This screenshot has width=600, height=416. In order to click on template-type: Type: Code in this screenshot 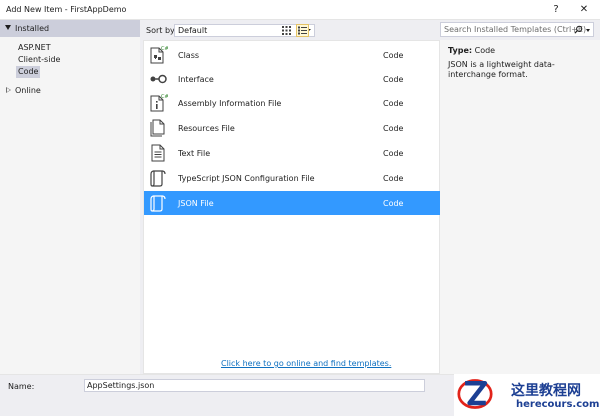, I will do `click(471, 50)`.